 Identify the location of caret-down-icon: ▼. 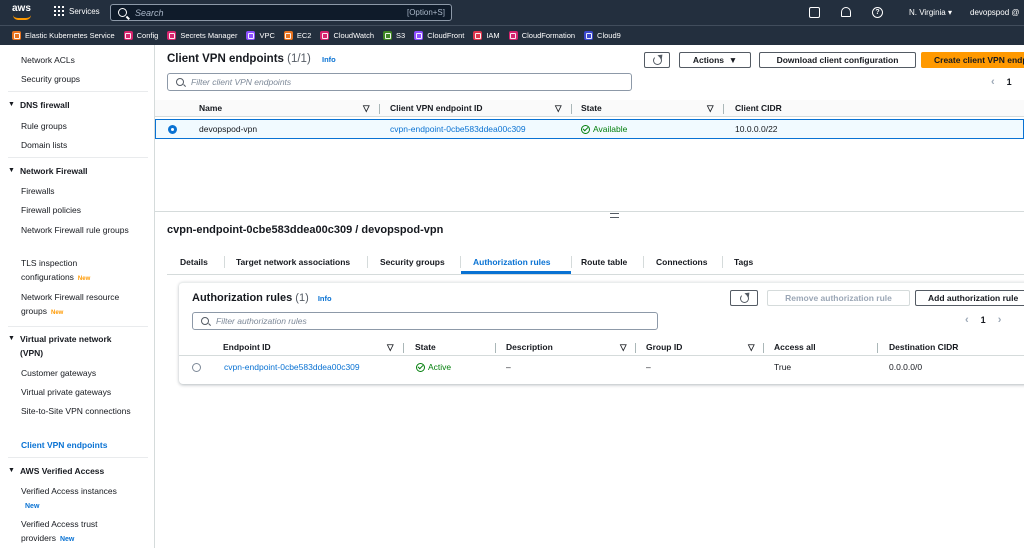
(11, 170).